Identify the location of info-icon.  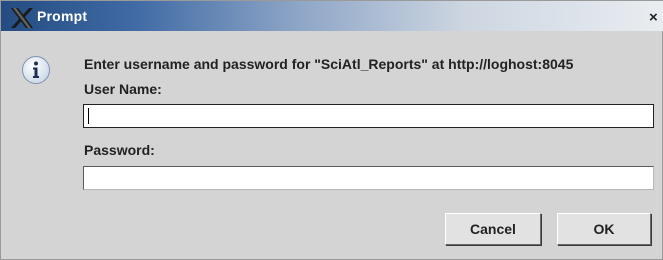
(36, 70).